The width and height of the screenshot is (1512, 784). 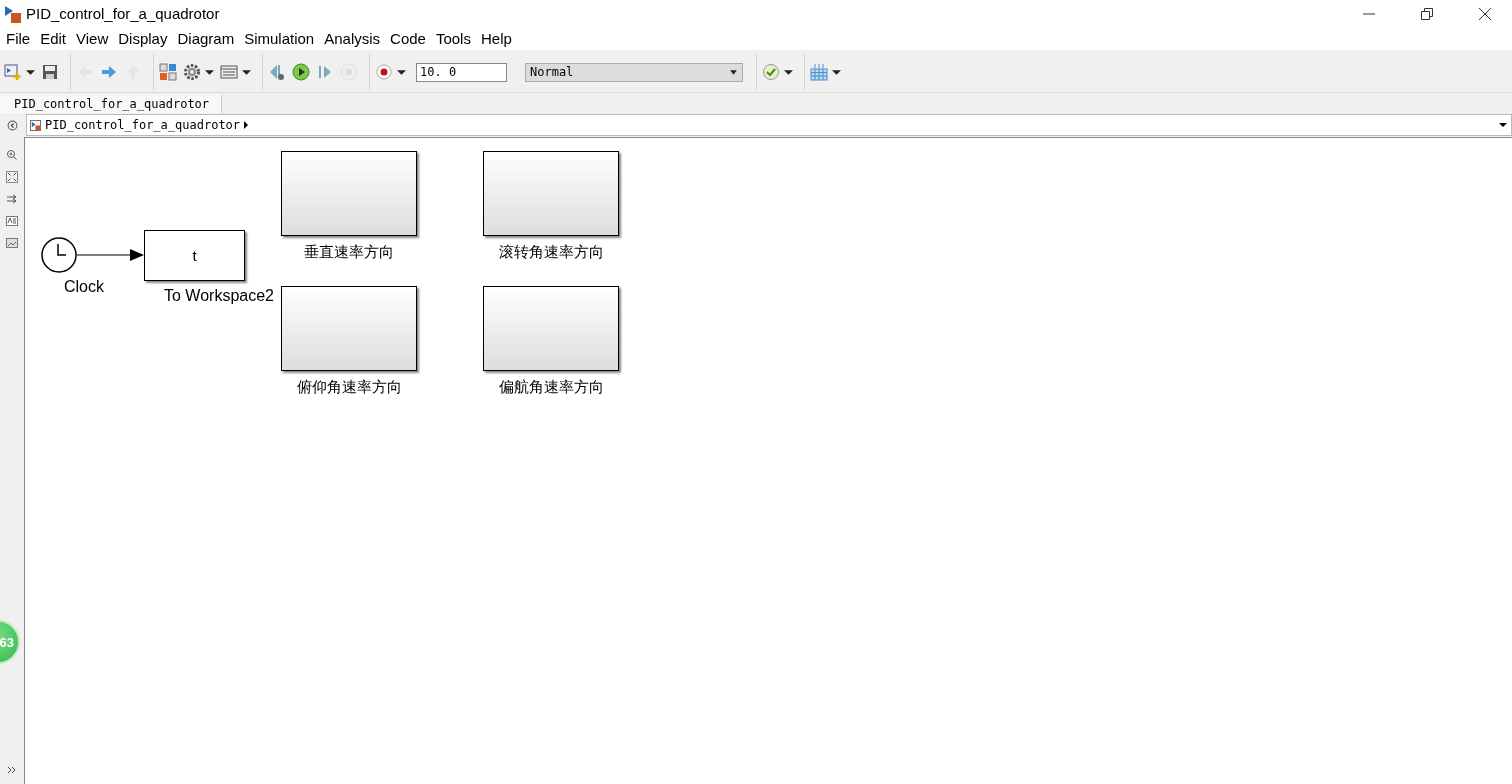 I want to click on restore-icon, so click(x=1427, y=13).